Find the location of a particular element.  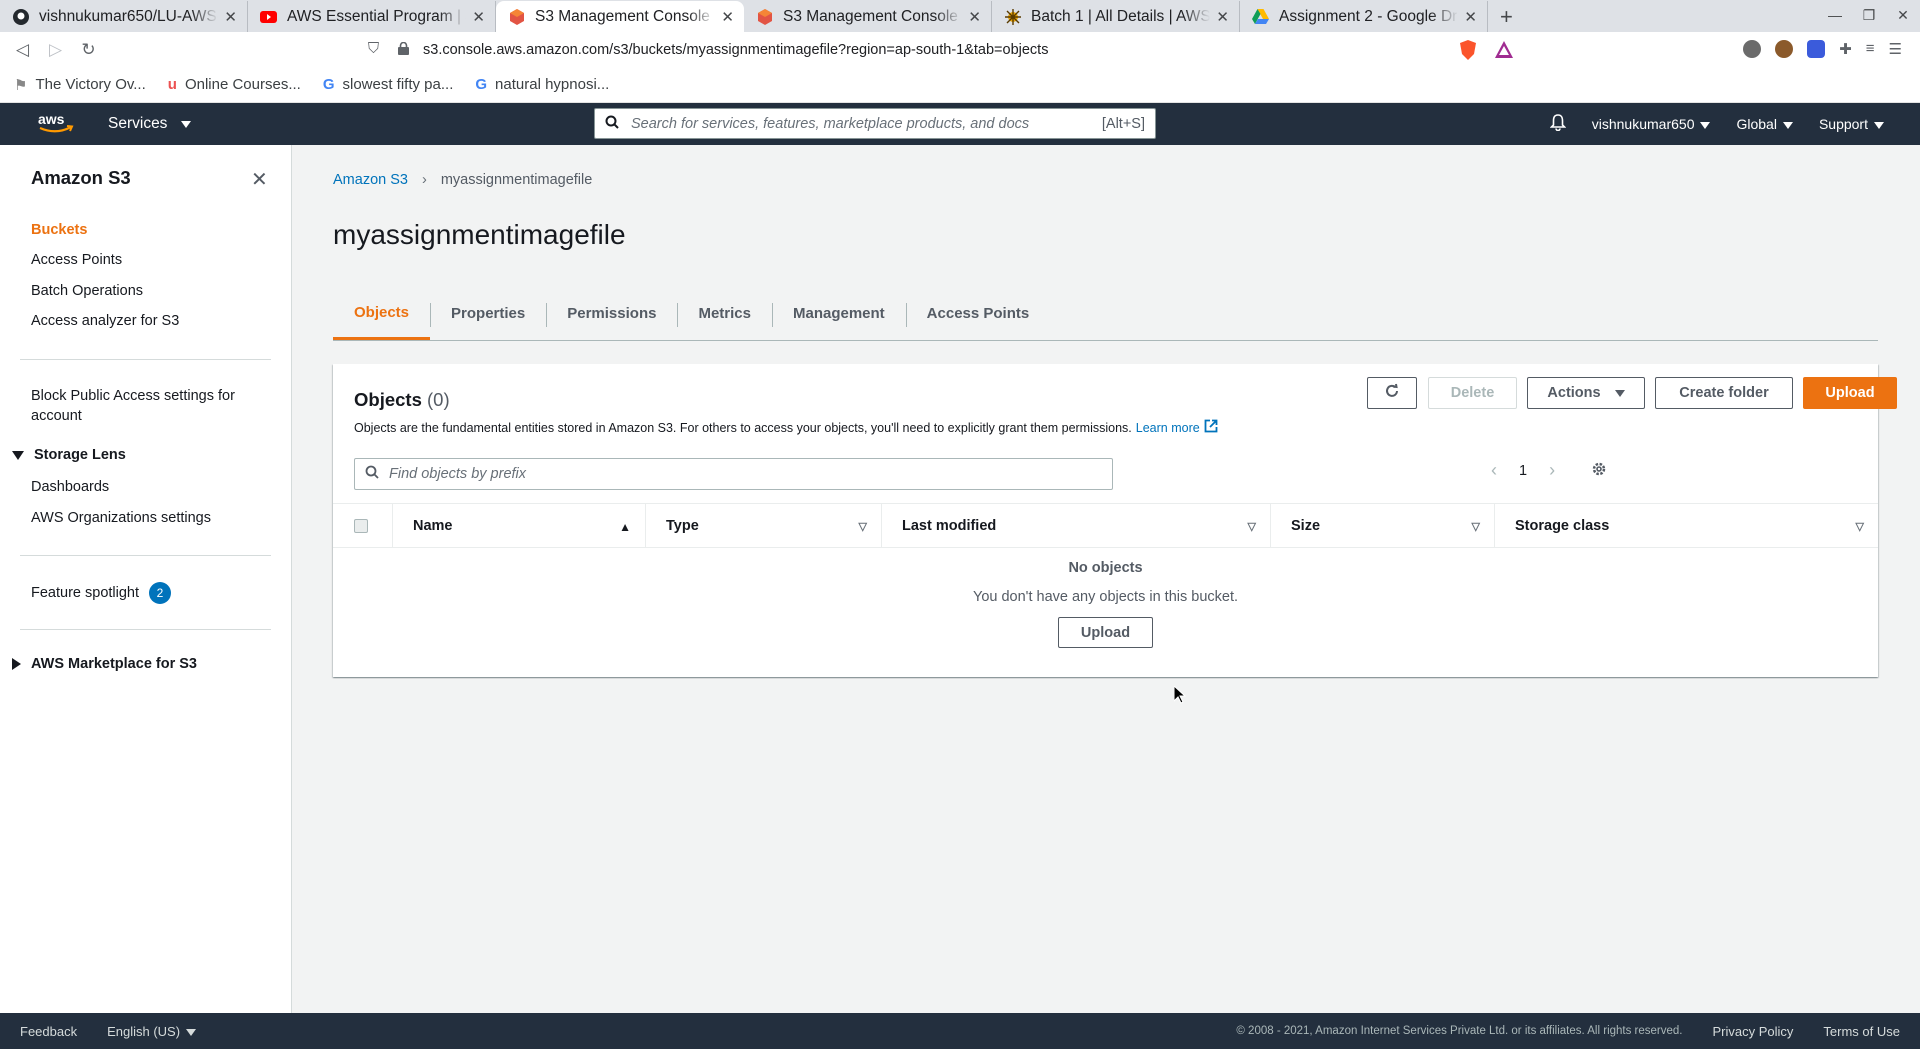

minimize-icon: — is located at coordinates (1835, 15).